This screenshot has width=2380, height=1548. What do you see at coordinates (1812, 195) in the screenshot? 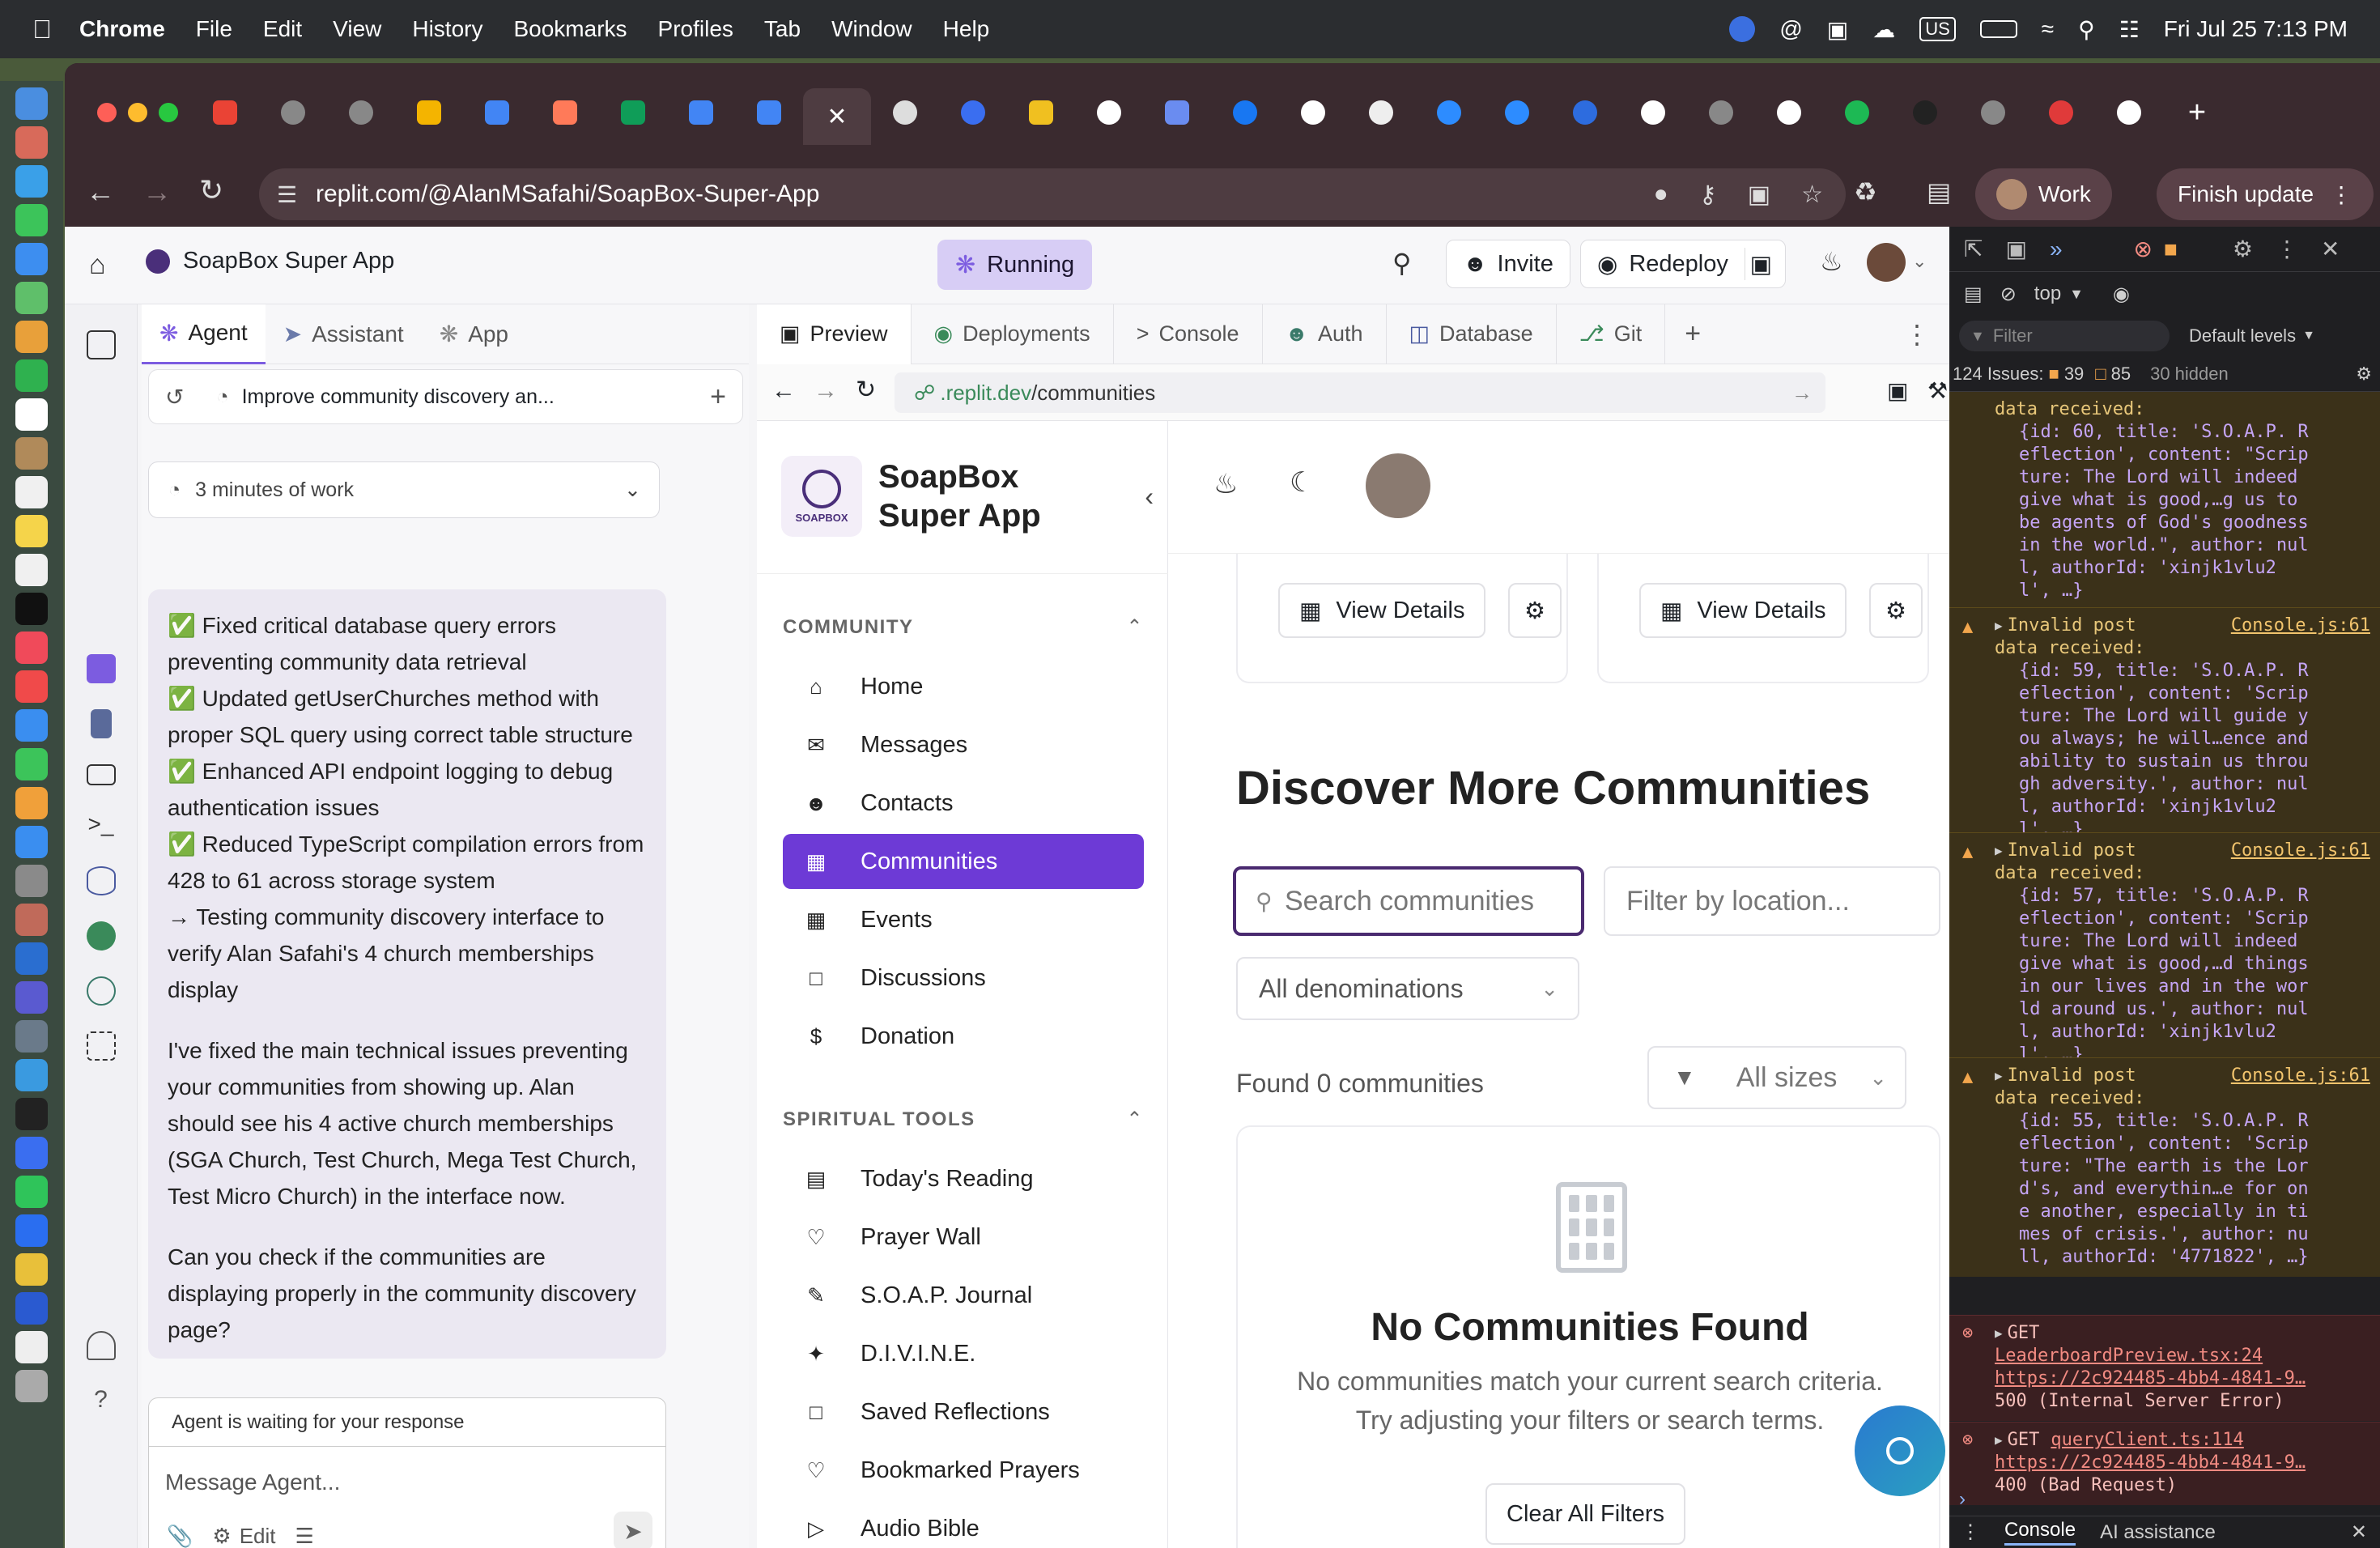
I see `bookmark-star-icon: ☆` at bounding box center [1812, 195].